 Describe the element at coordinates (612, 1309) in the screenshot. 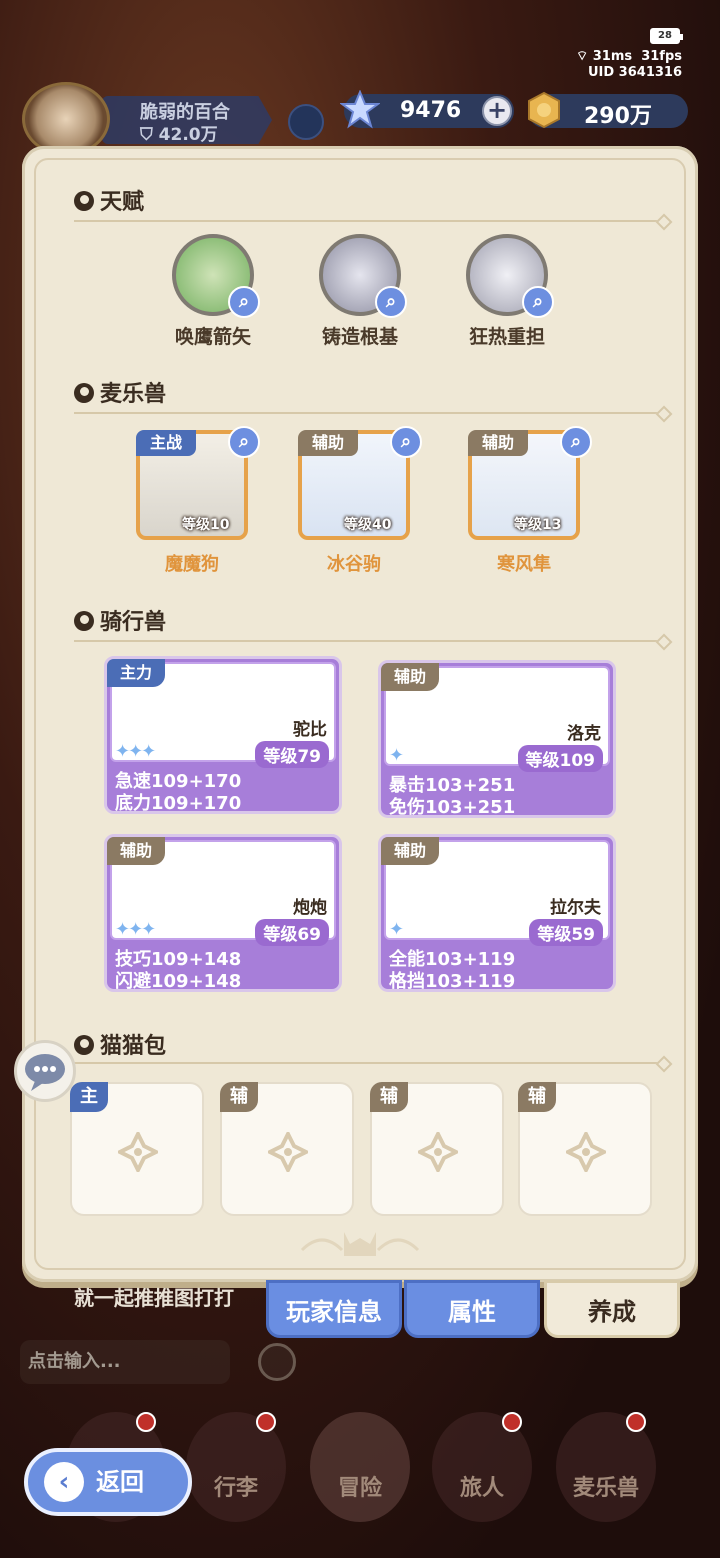

I see `tab-growth: 养成` at that location.